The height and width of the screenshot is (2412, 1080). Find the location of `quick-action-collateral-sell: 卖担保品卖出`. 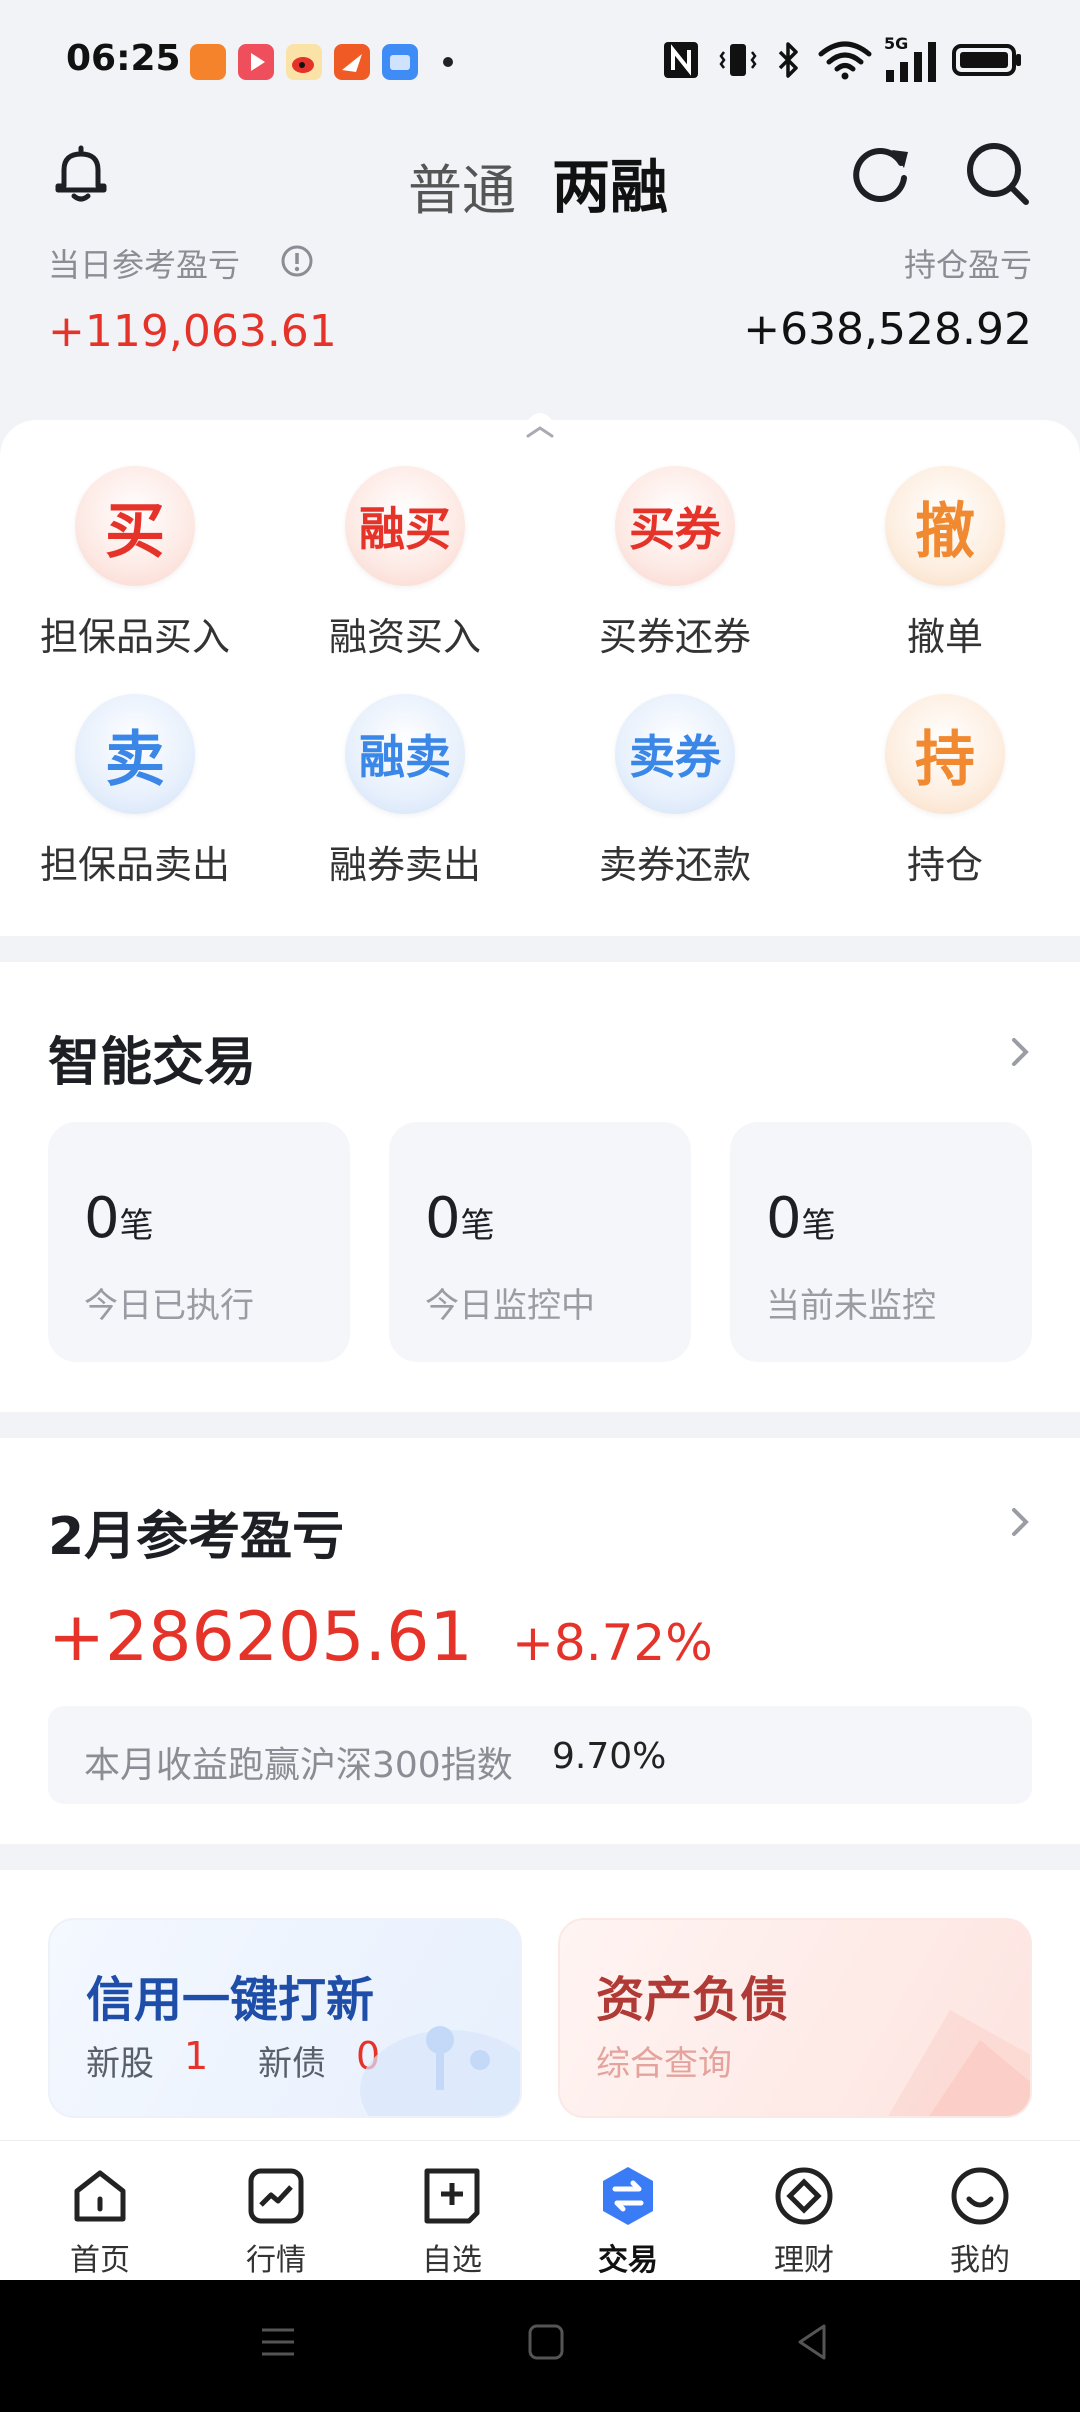

quick-action-collateral-sell: 卖担保品卖出 is located at coordinates (135, 794).